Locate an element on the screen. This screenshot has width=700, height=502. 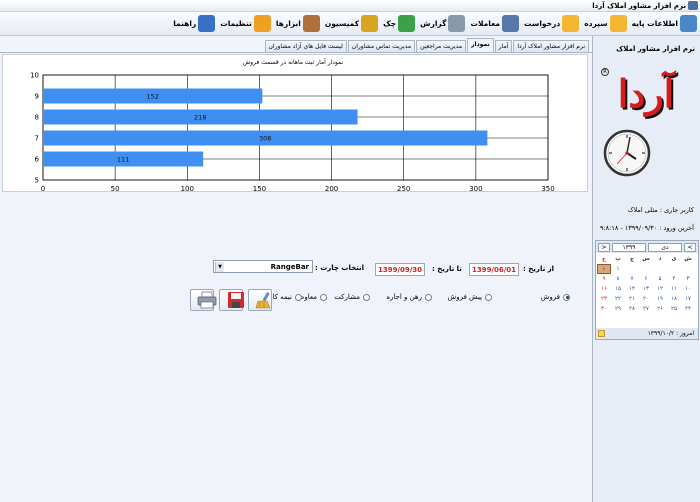
tab-3: مدیریت مراجعین is located at coordinates (441, 46).